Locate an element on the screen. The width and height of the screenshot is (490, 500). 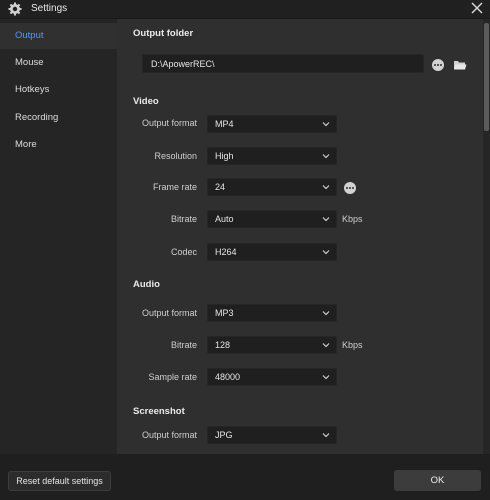
output-folder-field: D:\ApowerREC\ is located at coordinates (283, 63).